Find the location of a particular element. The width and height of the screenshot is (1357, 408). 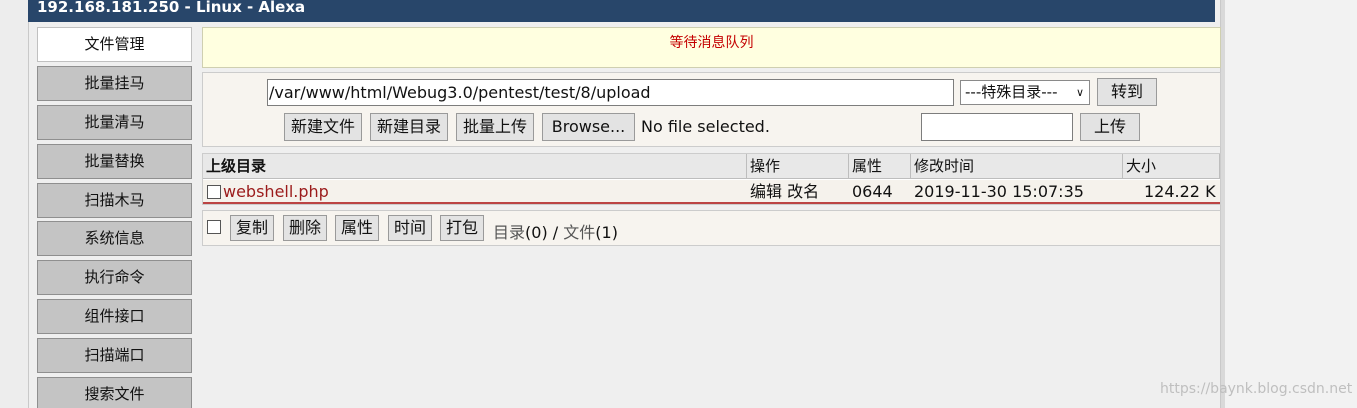

sidebar-item-batch-replace: 批量替换 is located at coordinates (114, 161).